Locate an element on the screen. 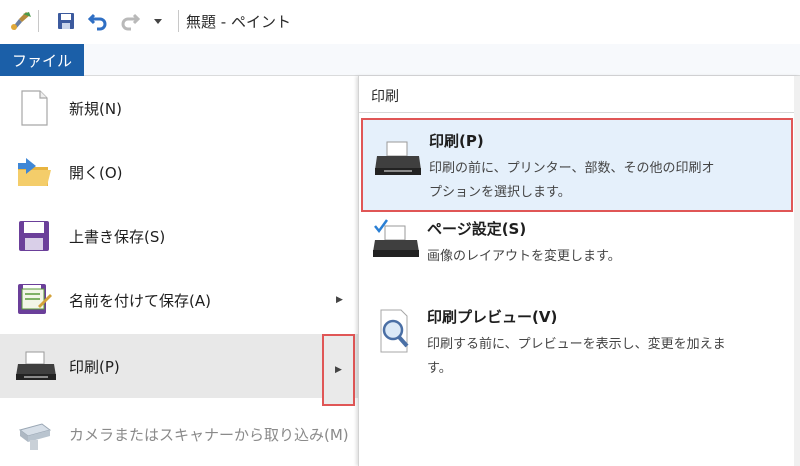  undo-icon is located at coordinates (98, 21).